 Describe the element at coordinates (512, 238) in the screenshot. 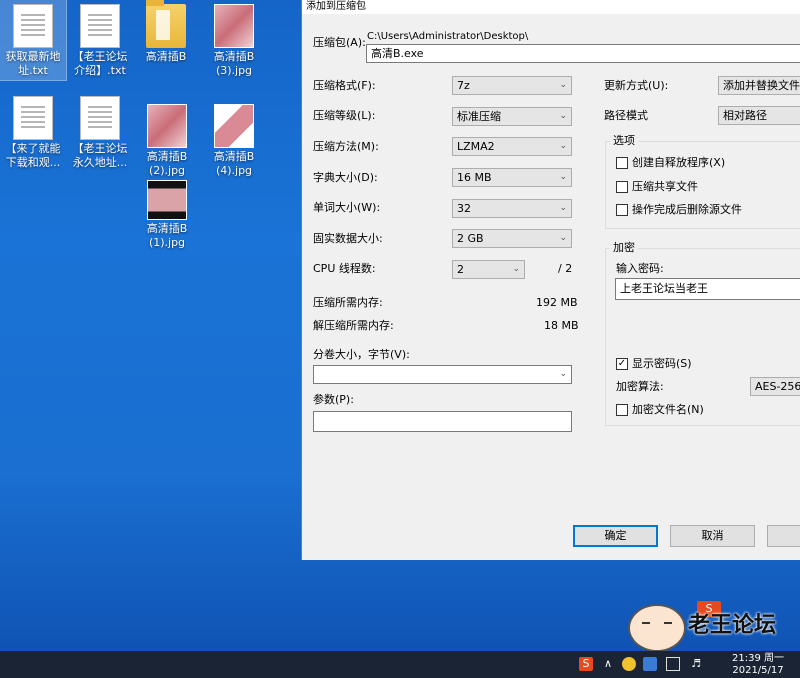

I see `solid-select: 2 GB ⌄` at that location.